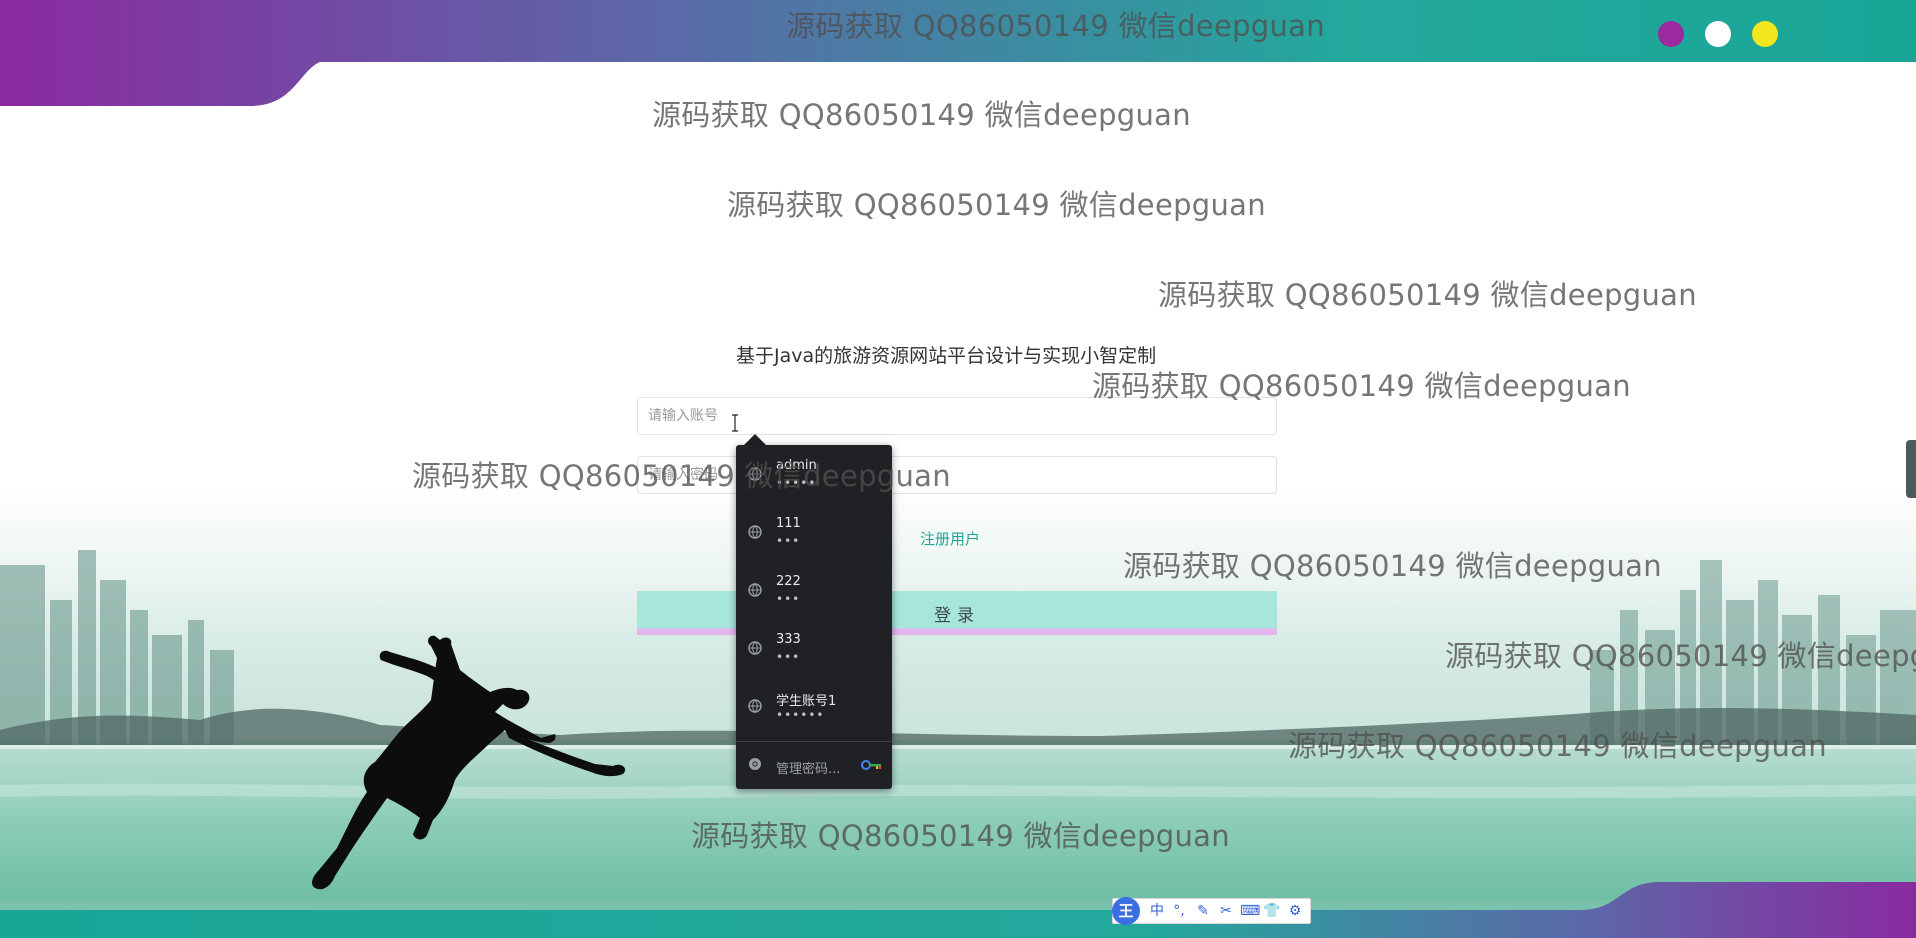  What do you see at coordinates (1203, 911) in the screenshot?
I see `pen-icon: ✎` at bounding box center [1203, 911].